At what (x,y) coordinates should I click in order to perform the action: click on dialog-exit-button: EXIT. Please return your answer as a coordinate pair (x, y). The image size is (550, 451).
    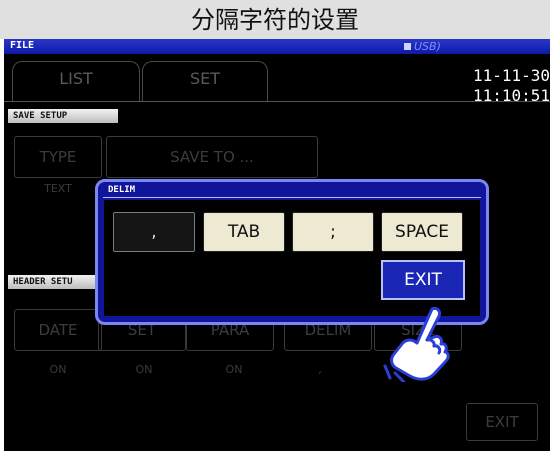
    Looking at the image, I should click on (423, 280).